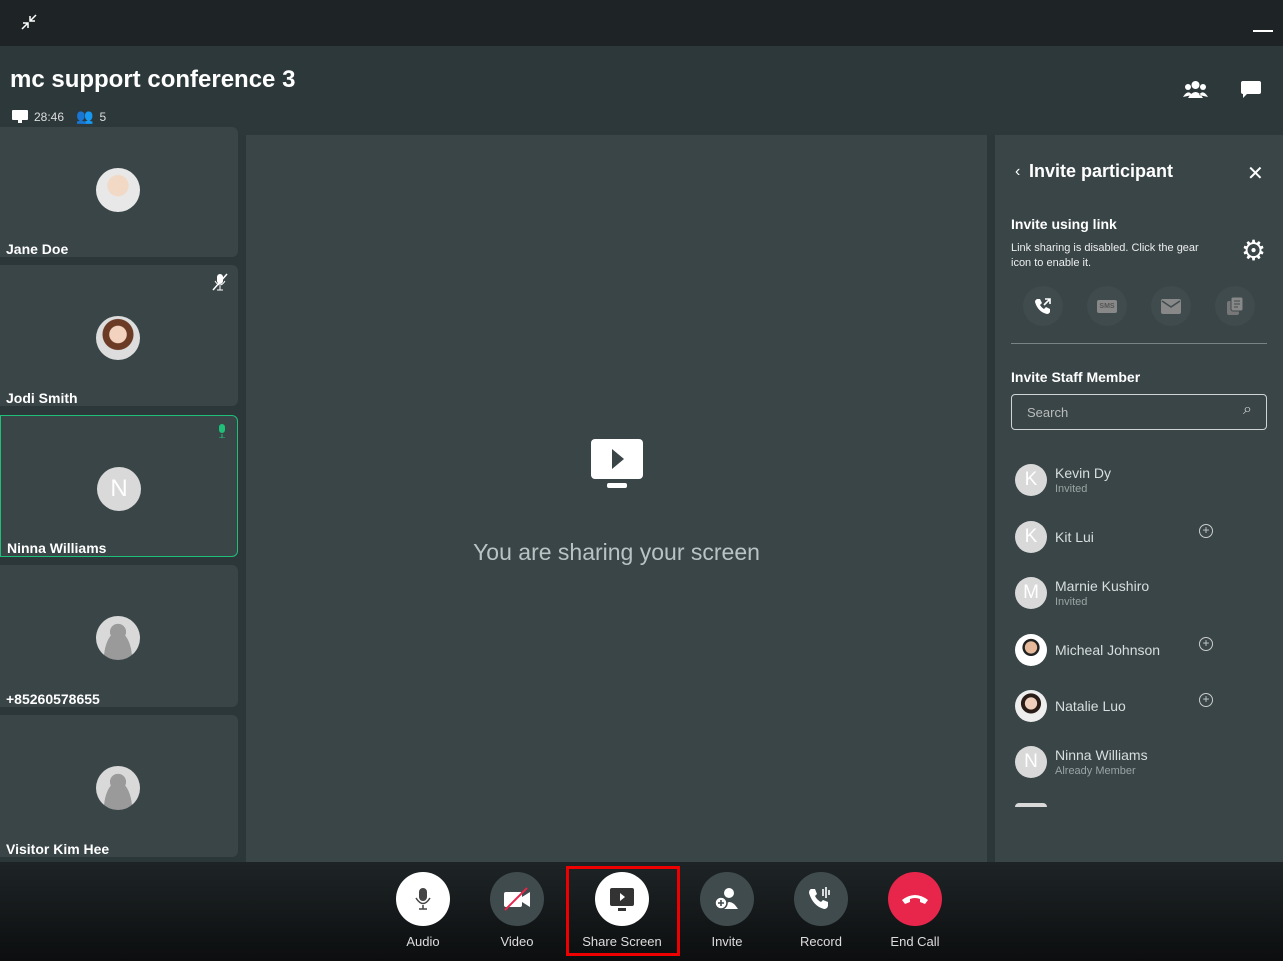  Describe the element at coordinates (1095, 771) in the screenshot. I see `member-status: Already Member` at that location.